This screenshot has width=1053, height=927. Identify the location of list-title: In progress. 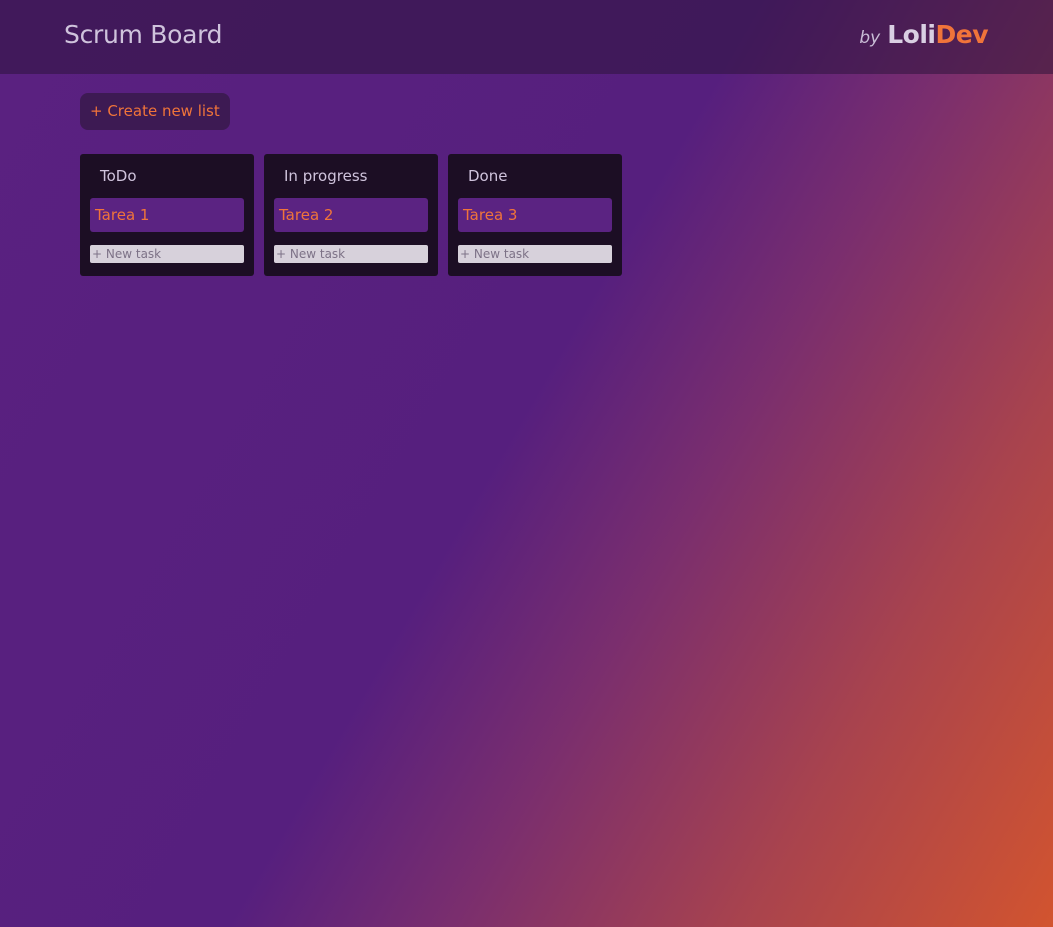
(351, 176).